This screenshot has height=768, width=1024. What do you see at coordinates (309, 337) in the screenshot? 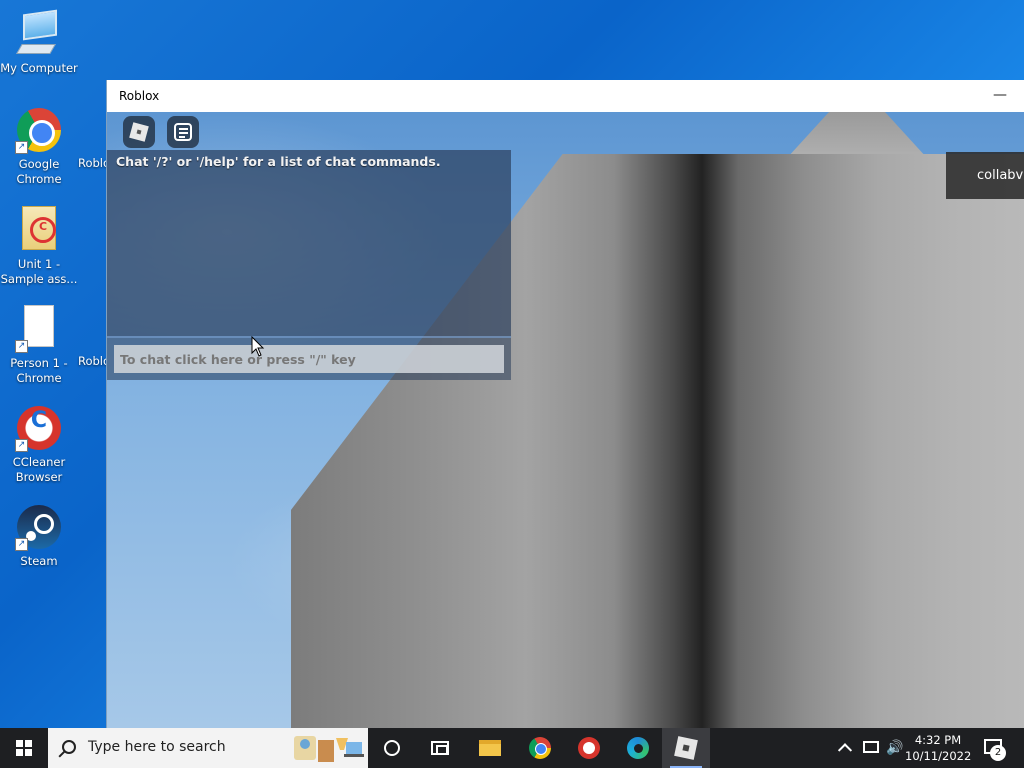
I see `chat-divider` at bounding box center [309, 337].